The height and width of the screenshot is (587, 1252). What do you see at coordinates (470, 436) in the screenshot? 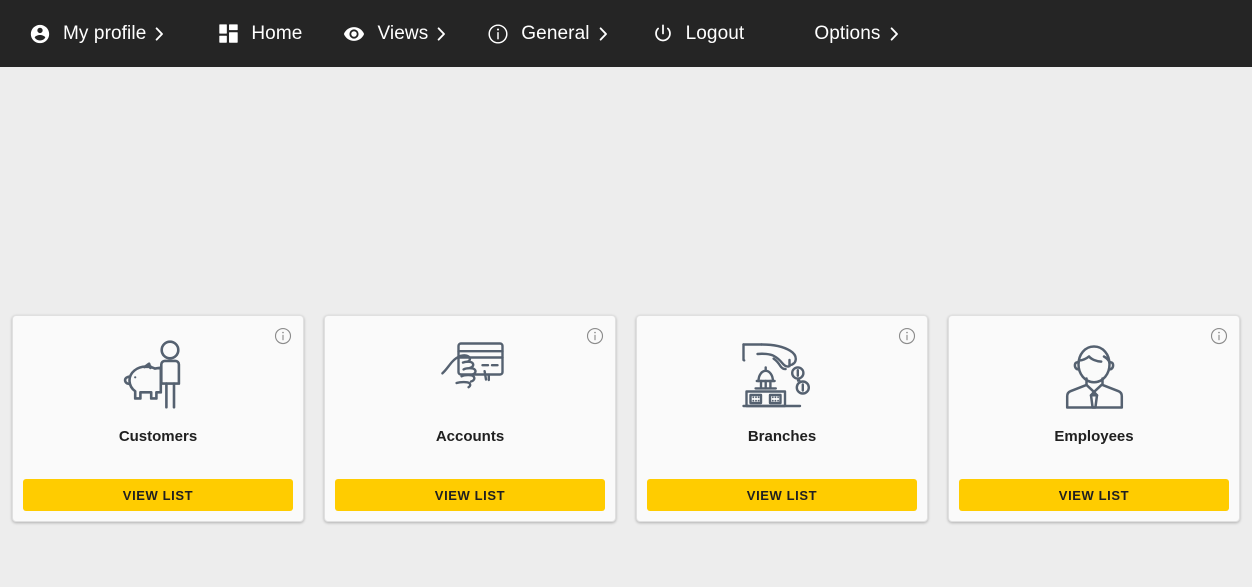
I see `card-title-accounts: Accounts` at bounding box center [470, 436].